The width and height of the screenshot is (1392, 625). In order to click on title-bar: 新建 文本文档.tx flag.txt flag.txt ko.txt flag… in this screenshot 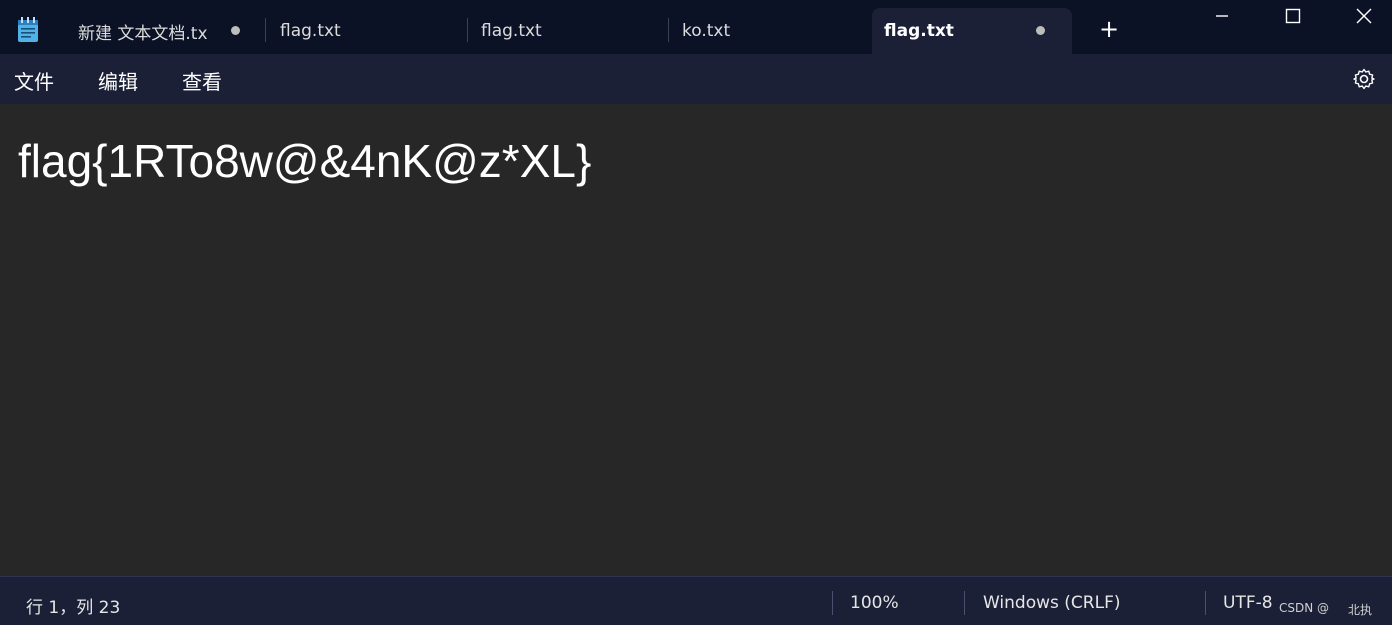, I will do `click(696, 27)`.